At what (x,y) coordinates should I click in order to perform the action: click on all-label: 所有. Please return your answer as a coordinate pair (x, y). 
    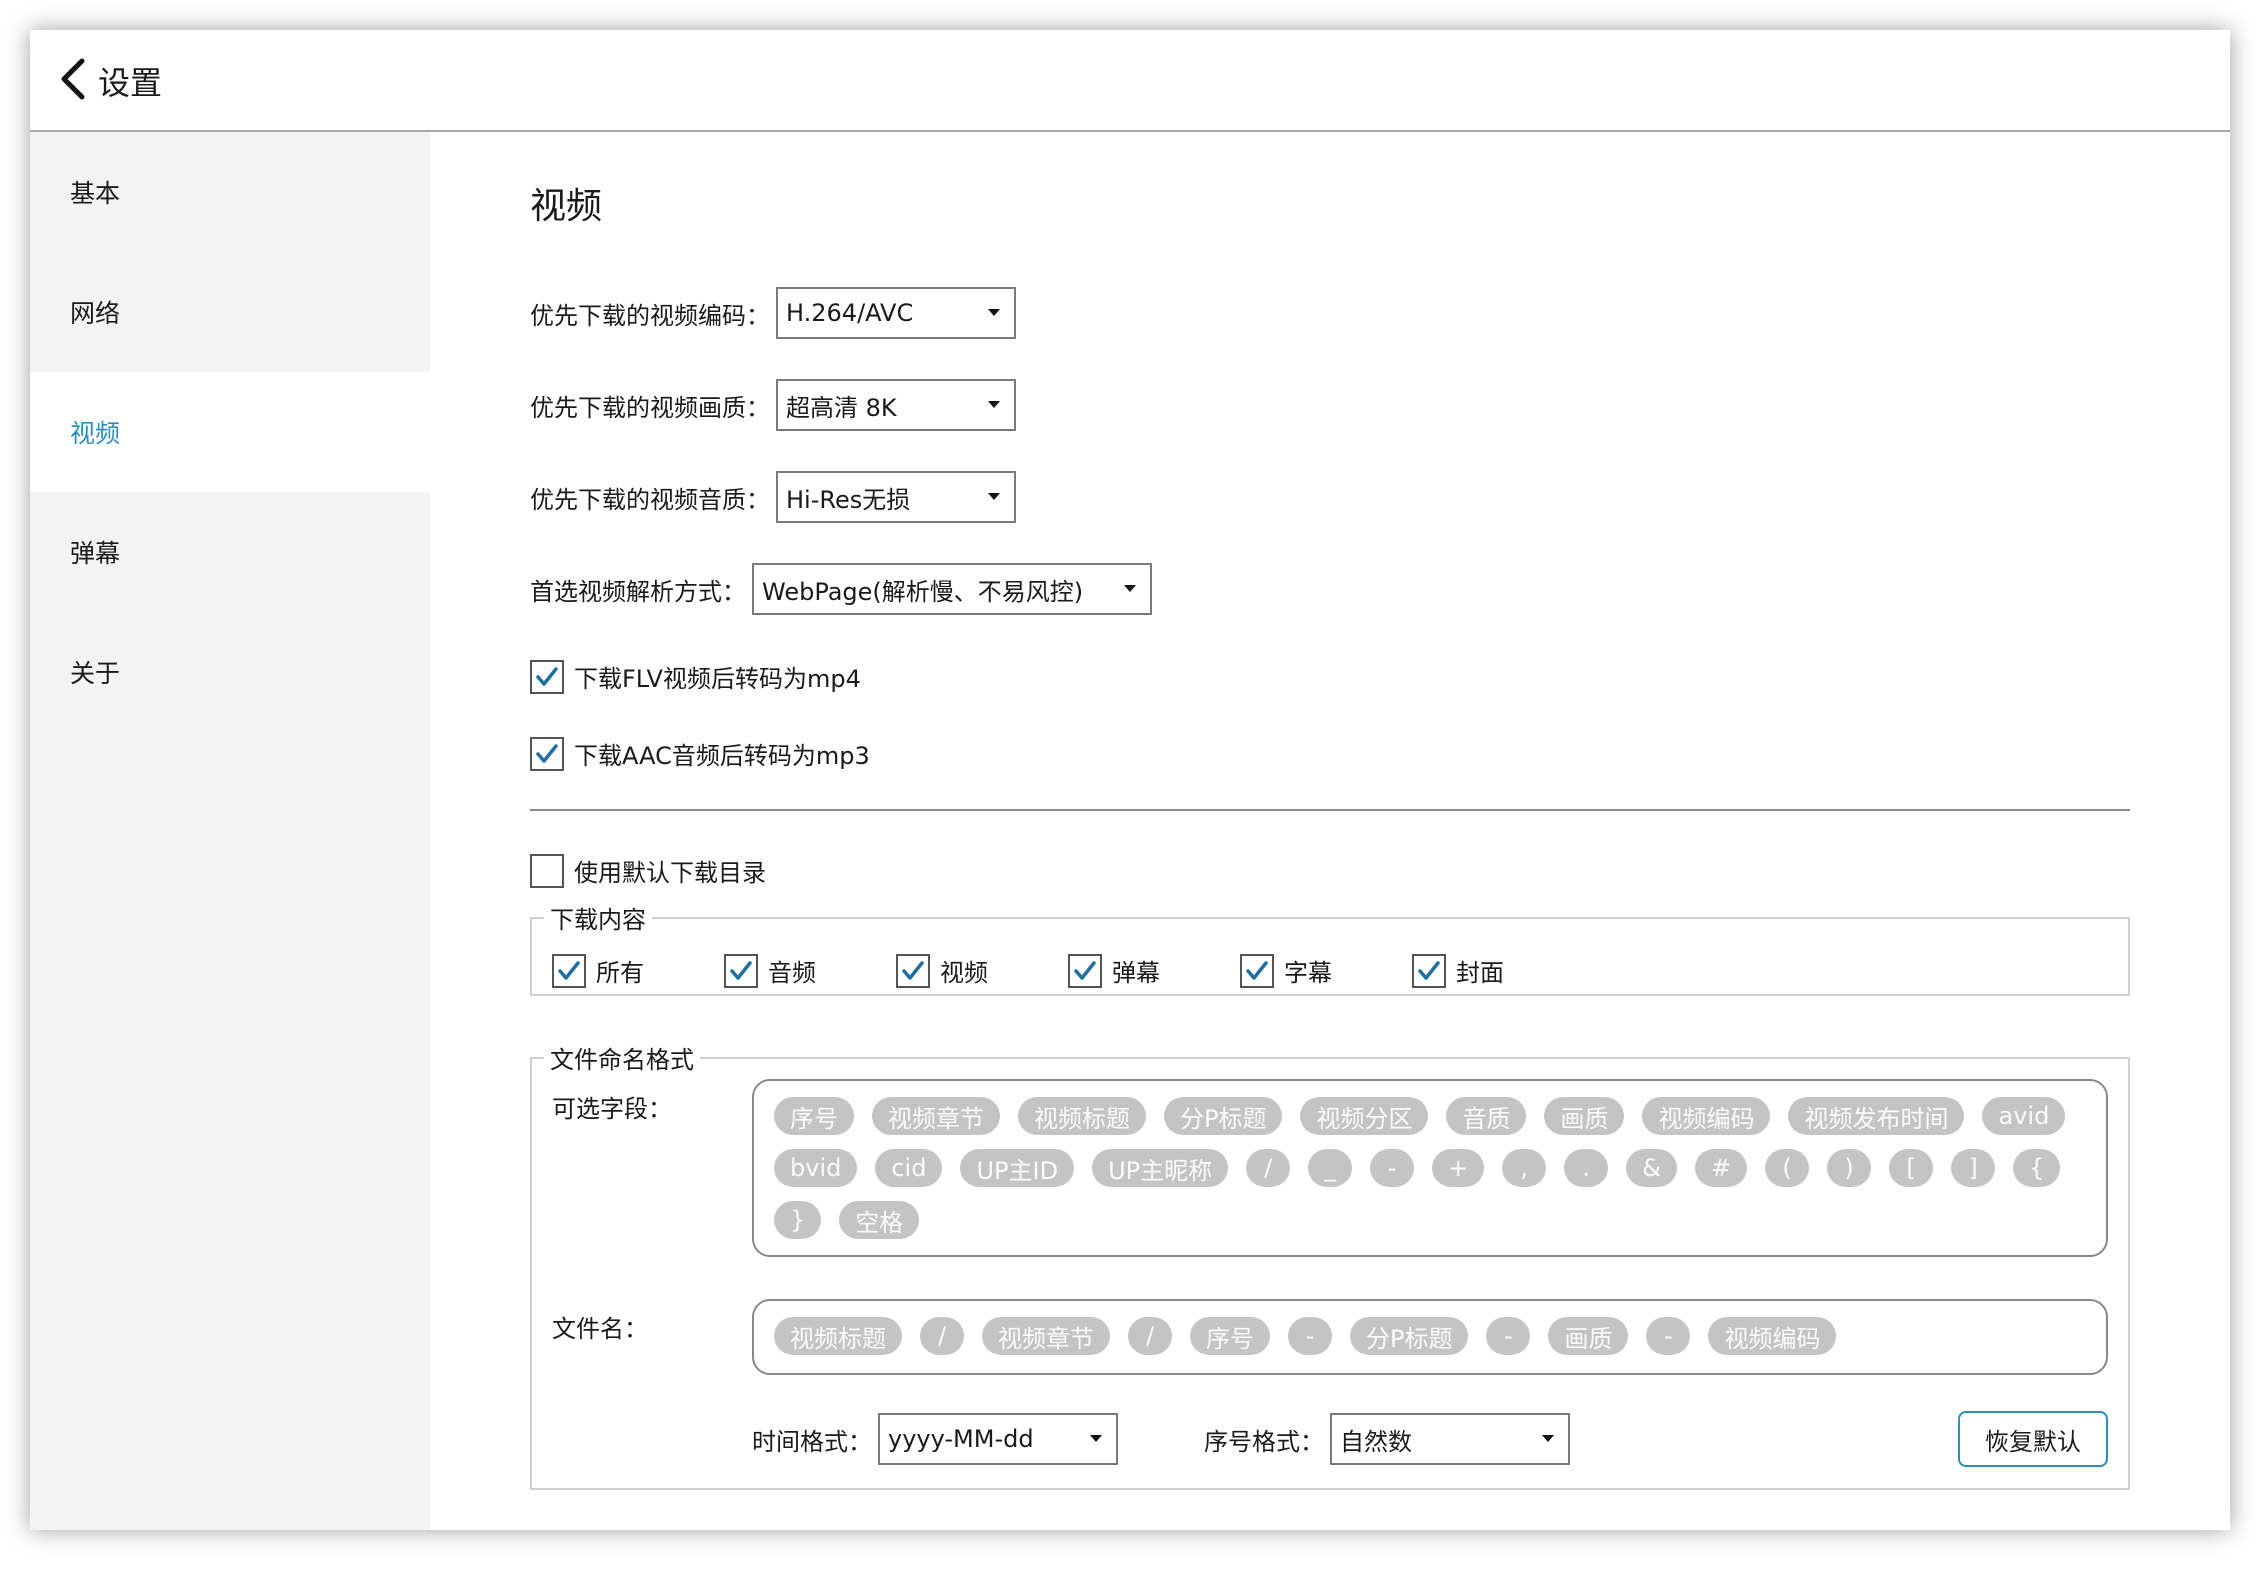
    Looking at the image, I should click on (620, 973).